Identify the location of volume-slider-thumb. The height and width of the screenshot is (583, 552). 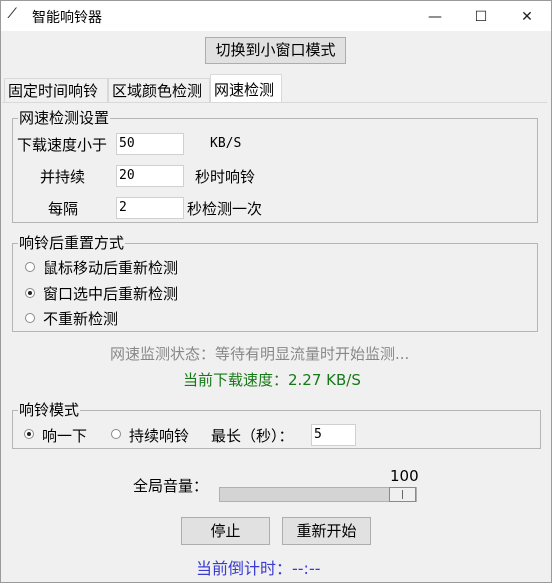
(402, 494).